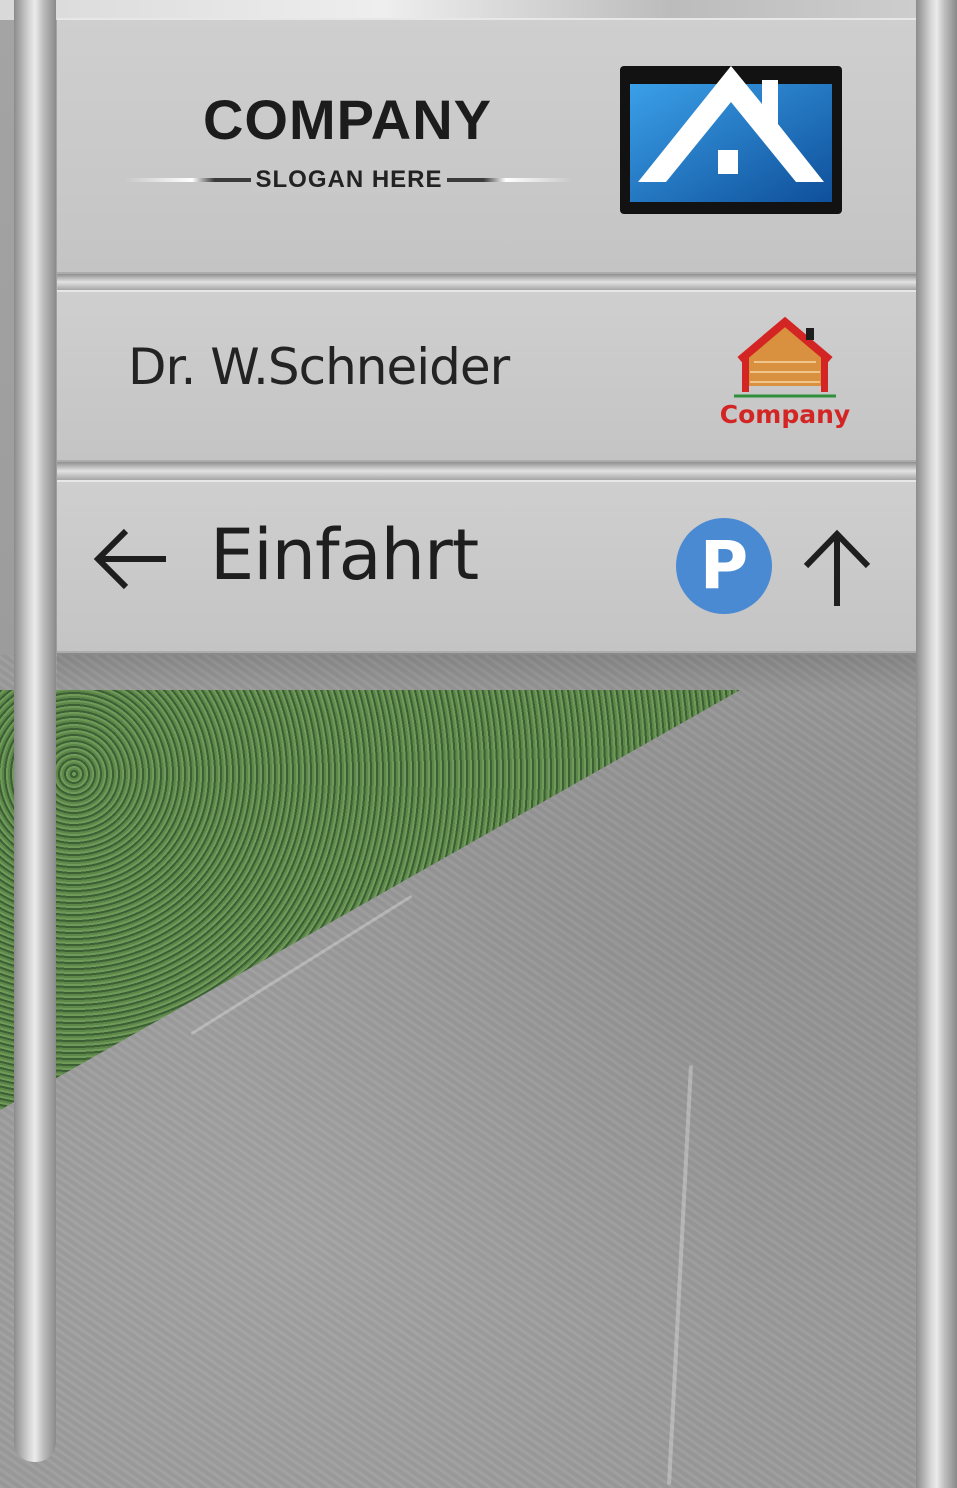  I want to click on direction-label: Einfahrt, so click(344, 555).